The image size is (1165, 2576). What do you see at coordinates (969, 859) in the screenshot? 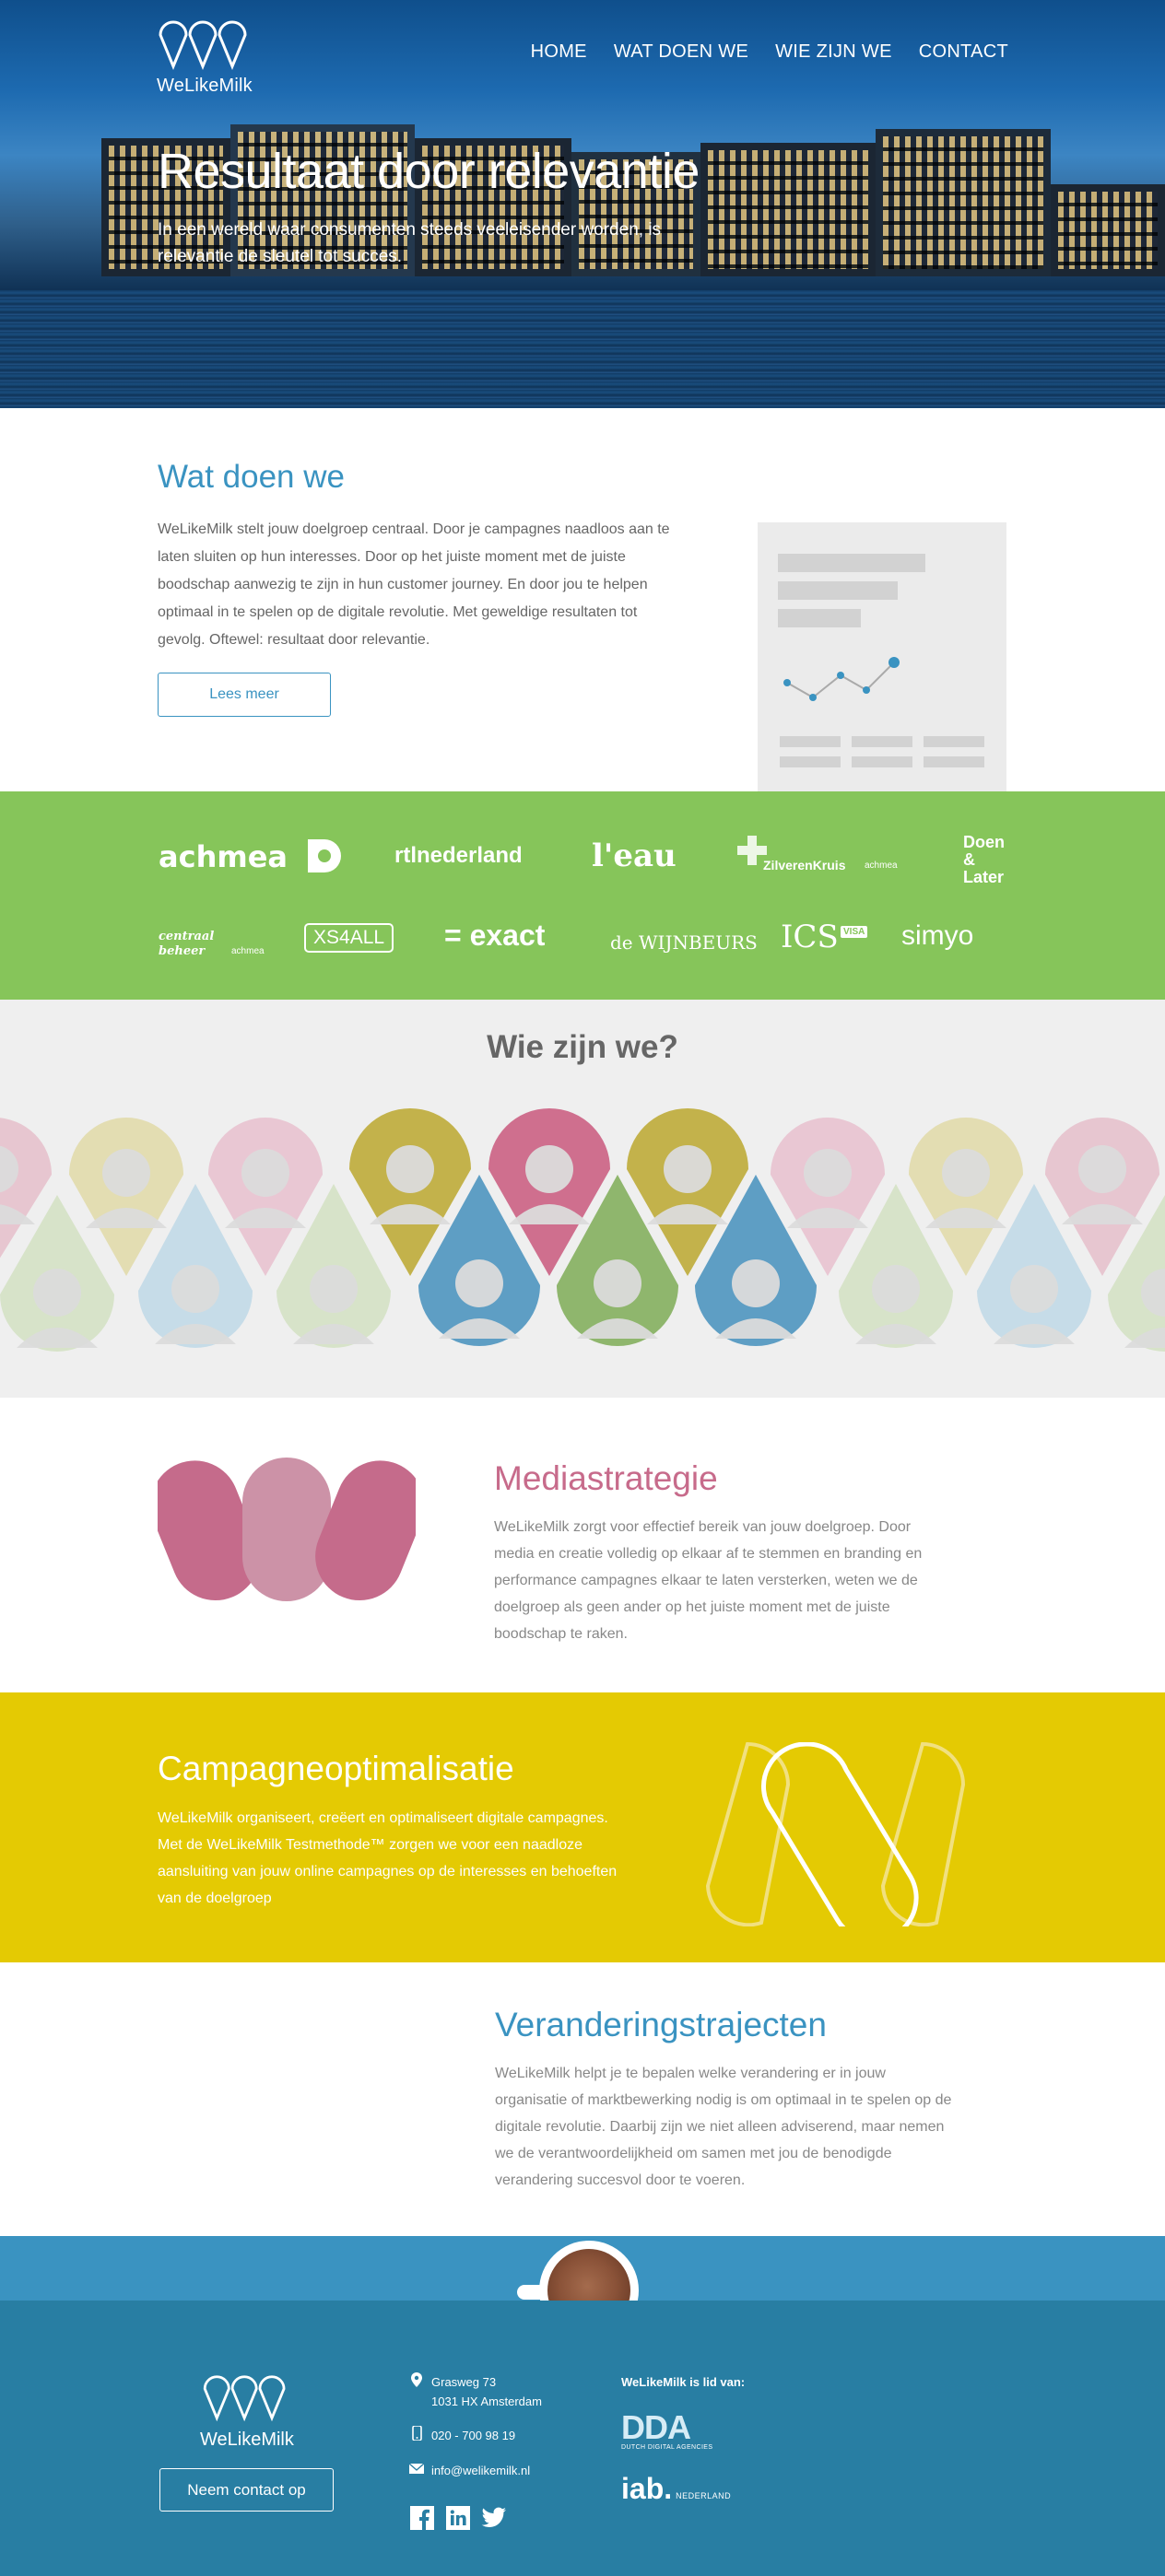
I see `ampersand-text: &` at bounding box center [969, 859].